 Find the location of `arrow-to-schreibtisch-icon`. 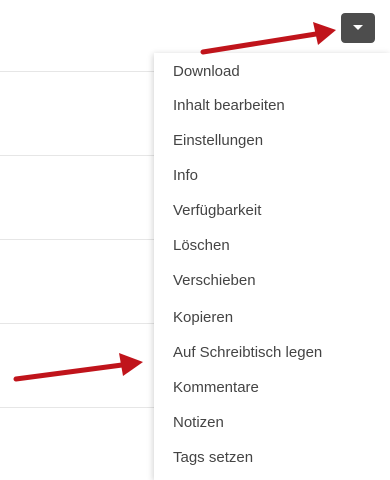

arrow-to-schreibtisch-icon is located at coordinates (78, 367).